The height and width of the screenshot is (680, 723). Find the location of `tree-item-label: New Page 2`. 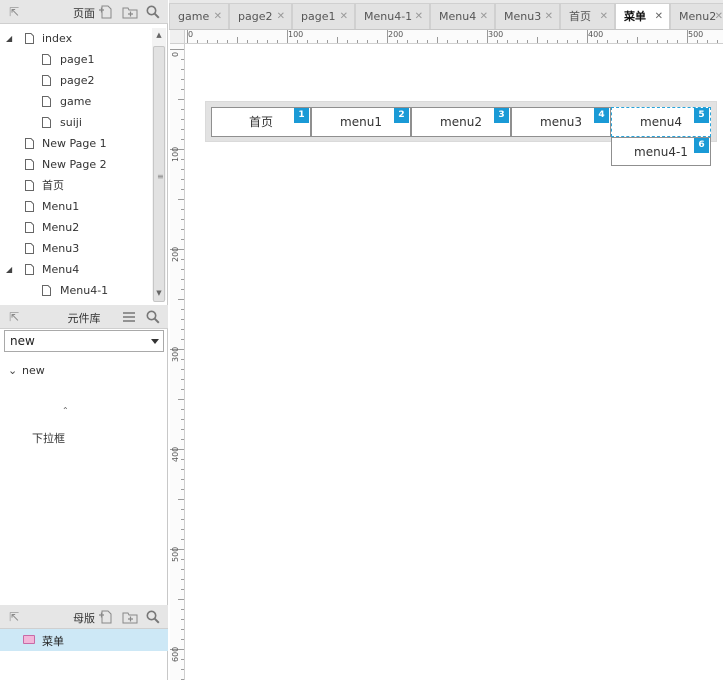

tree-item-label: New Page 2 is located at coordinates (74, 164).